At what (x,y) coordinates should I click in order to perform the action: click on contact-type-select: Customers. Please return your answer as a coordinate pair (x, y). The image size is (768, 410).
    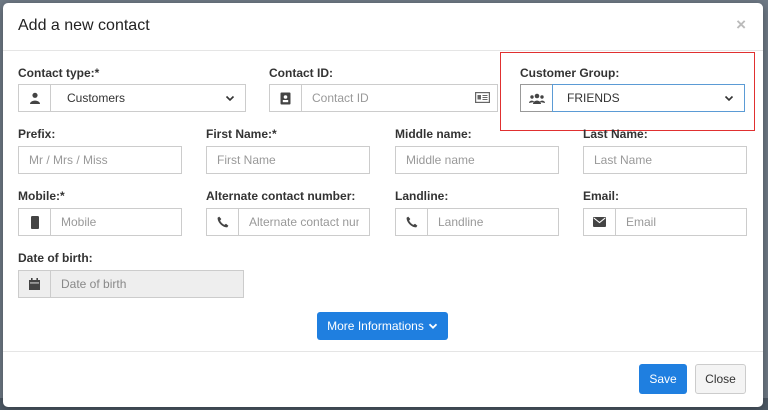
    Looking at the image, I should click on (148, 98).